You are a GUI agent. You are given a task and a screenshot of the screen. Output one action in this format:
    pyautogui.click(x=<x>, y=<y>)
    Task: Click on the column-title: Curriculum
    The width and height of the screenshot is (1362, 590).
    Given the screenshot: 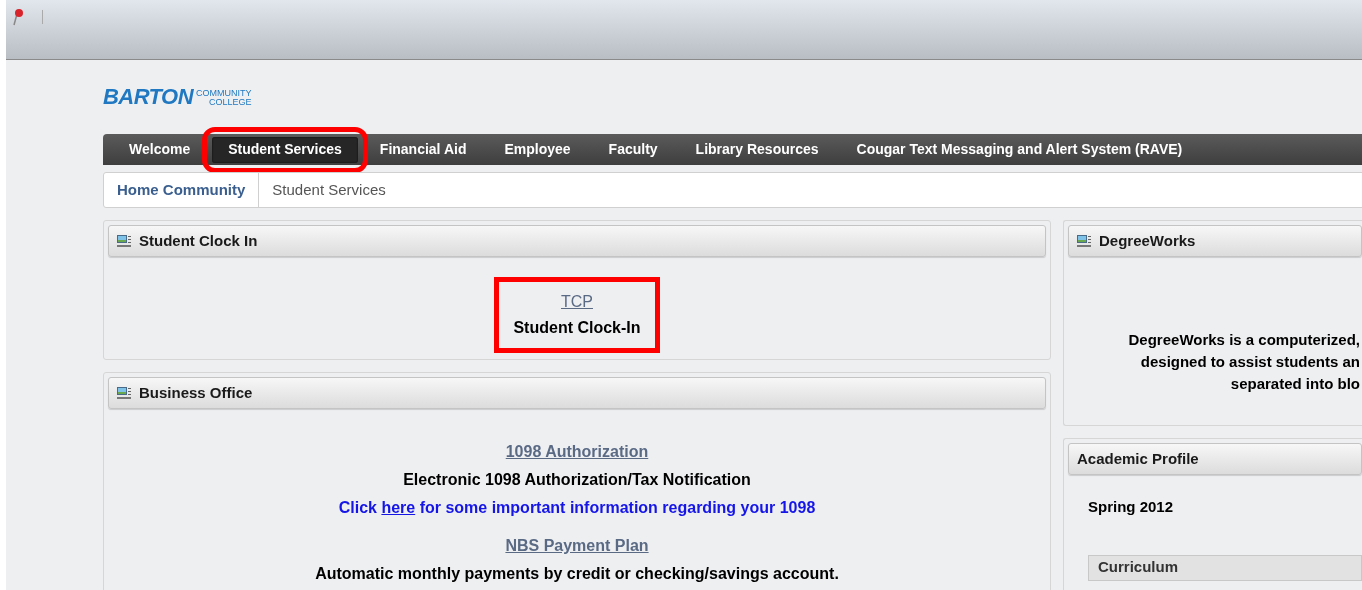 What is the action you would take?
    pyautogui.click(x=1138, y=567)
    